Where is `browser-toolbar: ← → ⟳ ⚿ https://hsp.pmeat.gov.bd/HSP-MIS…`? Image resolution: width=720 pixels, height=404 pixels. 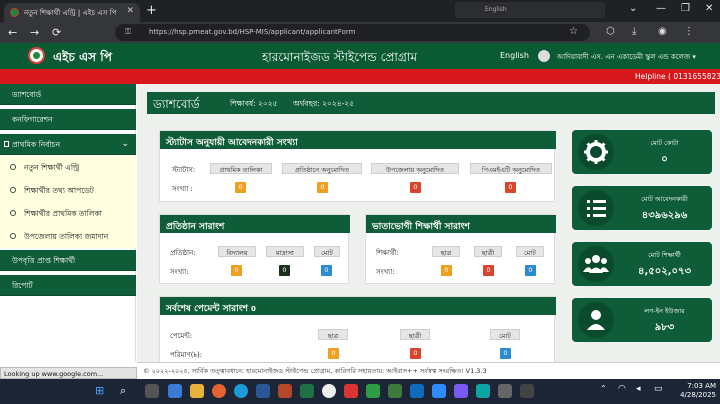
browser-toolbar: ← → ⟳ ⚿ https://hsp.pmeat.gov.bd/HSP-MIS… is located at coordinates (360, 32).